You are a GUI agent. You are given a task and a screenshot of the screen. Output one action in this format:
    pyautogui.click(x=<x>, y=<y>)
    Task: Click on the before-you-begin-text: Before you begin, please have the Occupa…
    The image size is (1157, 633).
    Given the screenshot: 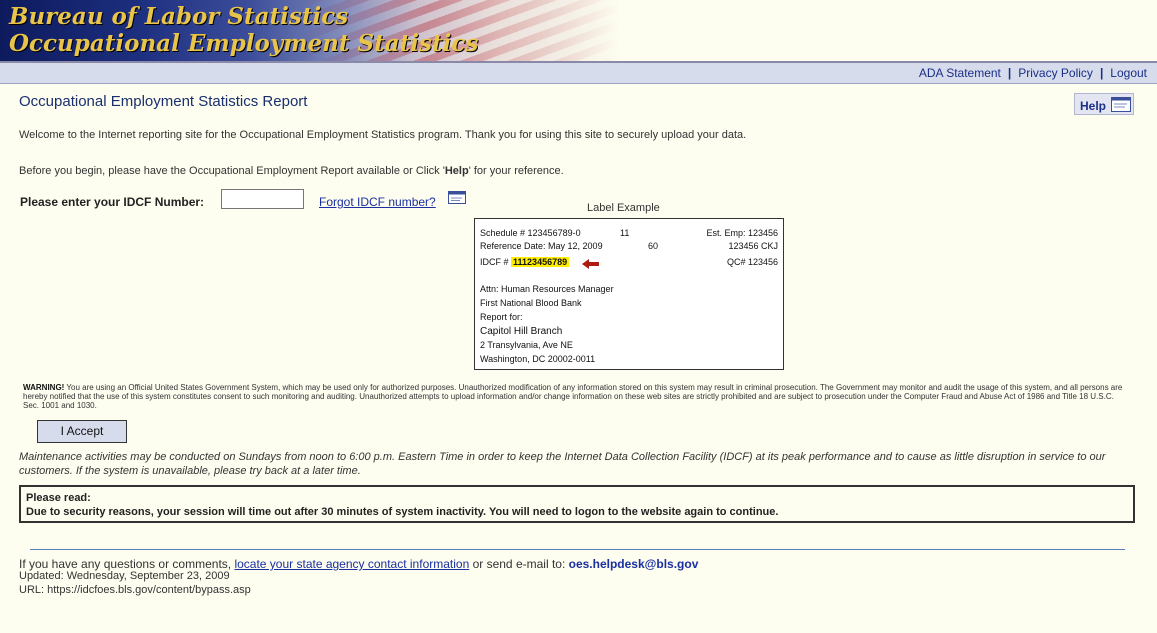 What is the action you would take?
    pyautogui.click(x=291, y=171)
    